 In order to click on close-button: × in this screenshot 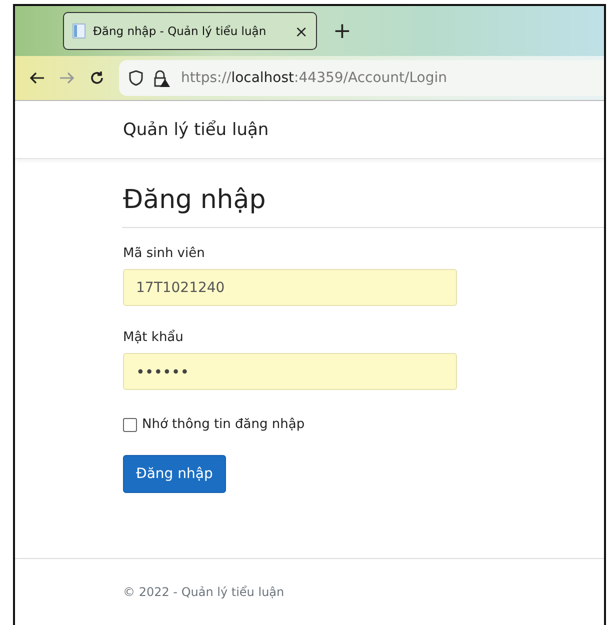, I will do `click(301, 31)`.